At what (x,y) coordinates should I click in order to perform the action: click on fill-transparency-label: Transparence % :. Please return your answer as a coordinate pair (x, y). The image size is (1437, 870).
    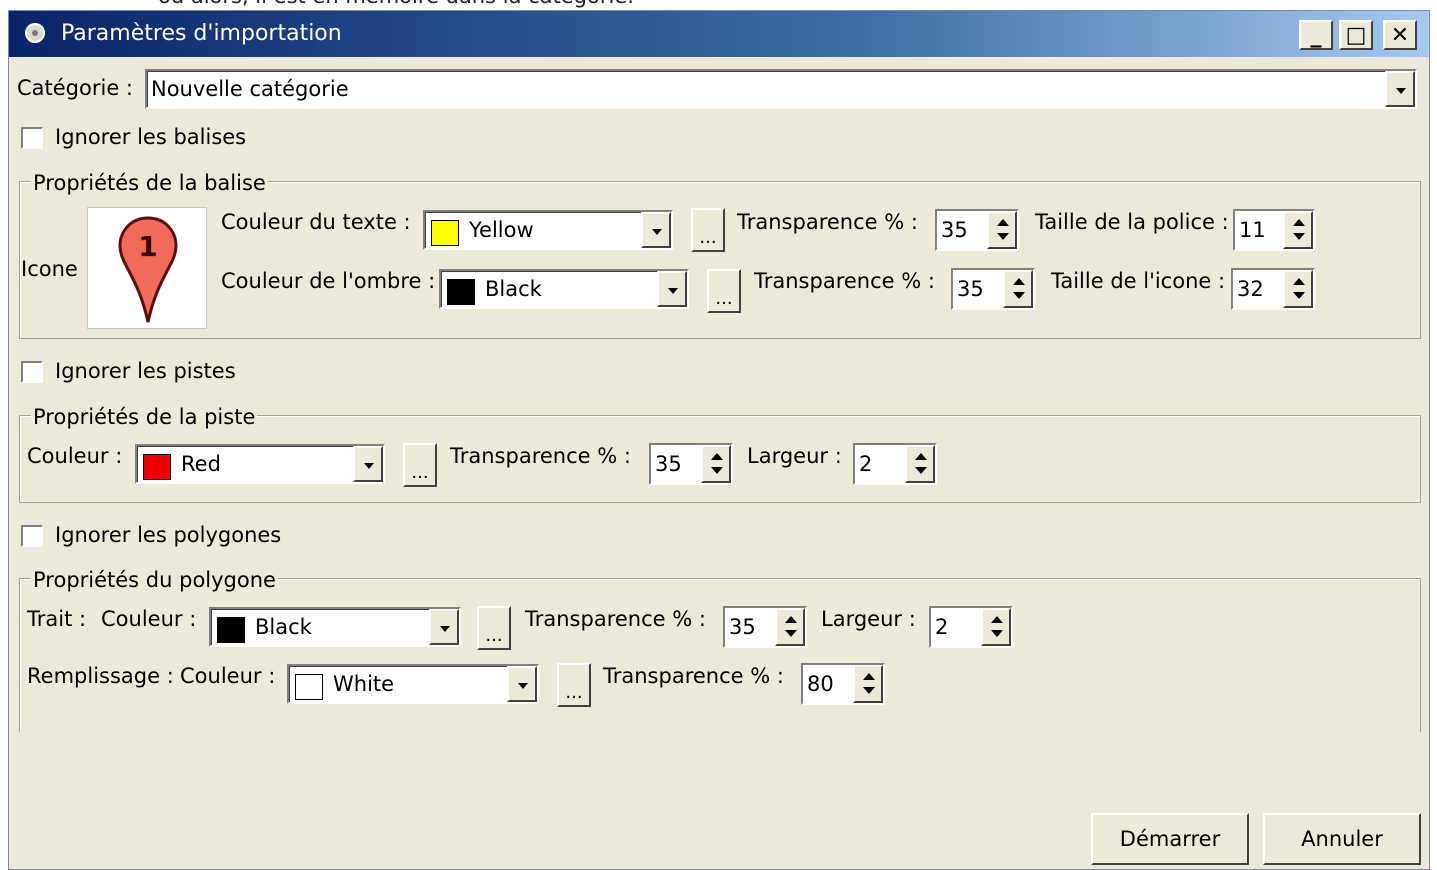
    Looking at the image, I should click on (693, 676).